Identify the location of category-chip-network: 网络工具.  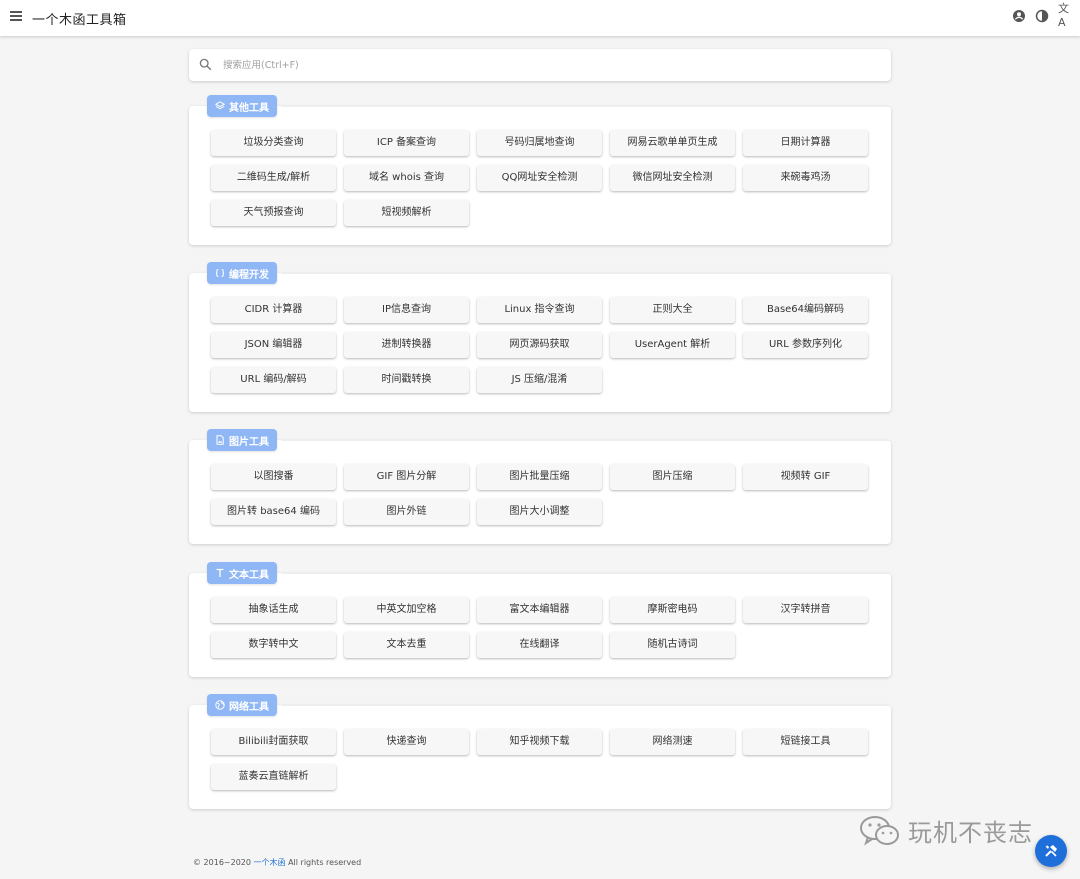
(242, 705).